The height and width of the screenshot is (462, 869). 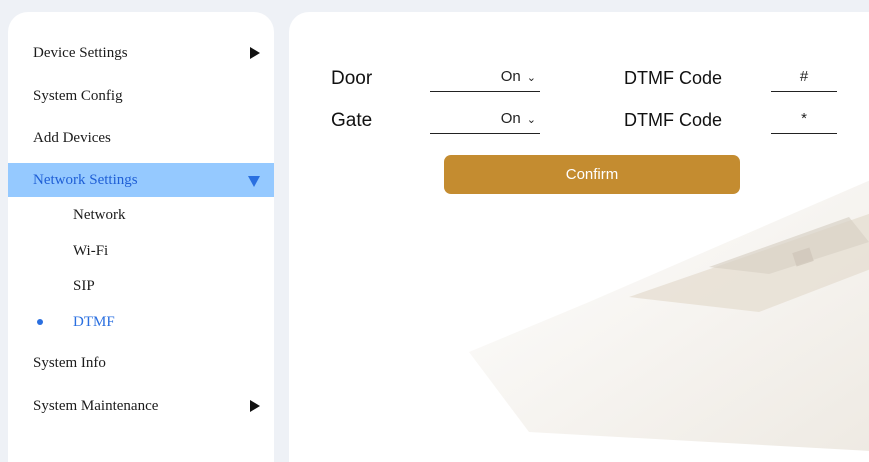 What do you see at coordinates (673, 78) in the screenshot?
I see `door-code-label: DTMF Code` at bounding box center [673, 78].